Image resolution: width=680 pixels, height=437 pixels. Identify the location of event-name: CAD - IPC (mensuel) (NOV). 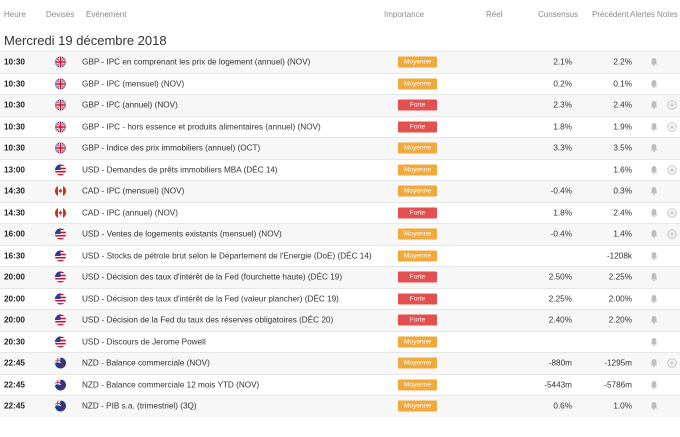
(133, 191).